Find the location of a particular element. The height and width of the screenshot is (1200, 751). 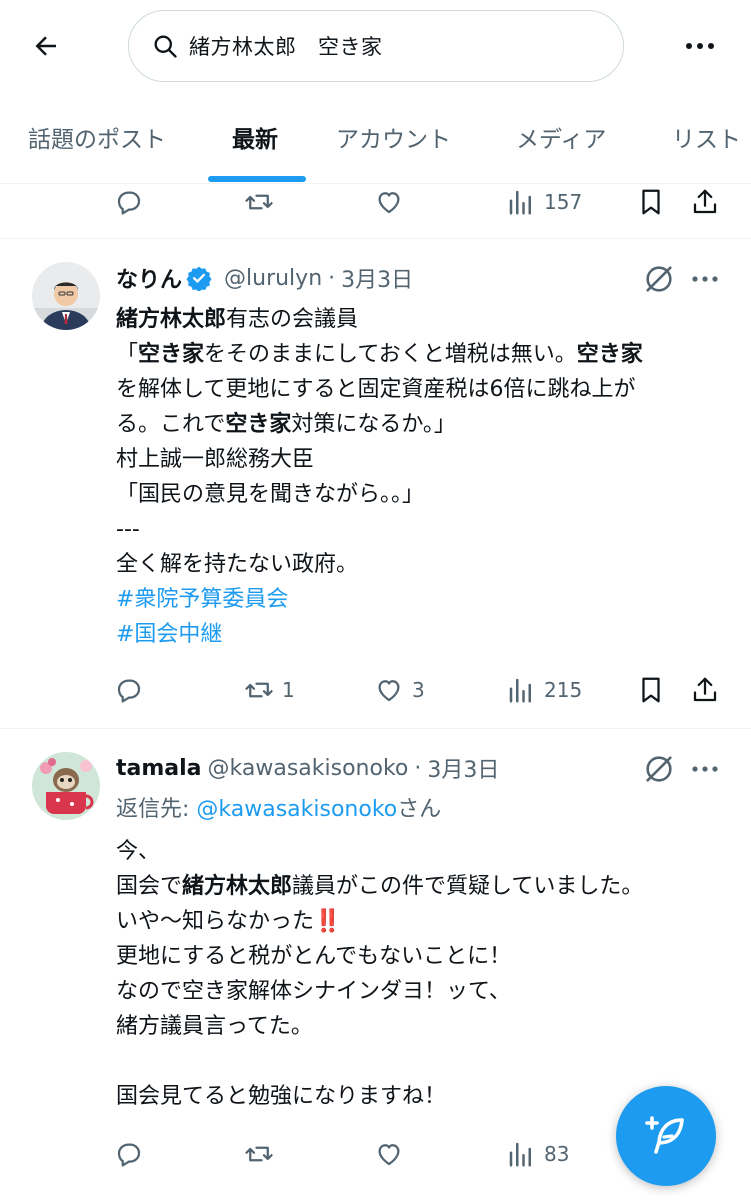

reply-icon is located at coordinates (129, 203).